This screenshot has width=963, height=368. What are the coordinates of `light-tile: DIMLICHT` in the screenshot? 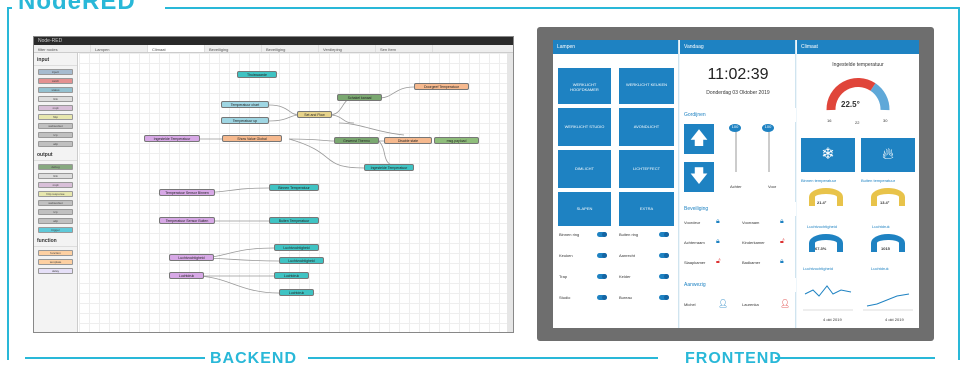 It's located at (584, 169).